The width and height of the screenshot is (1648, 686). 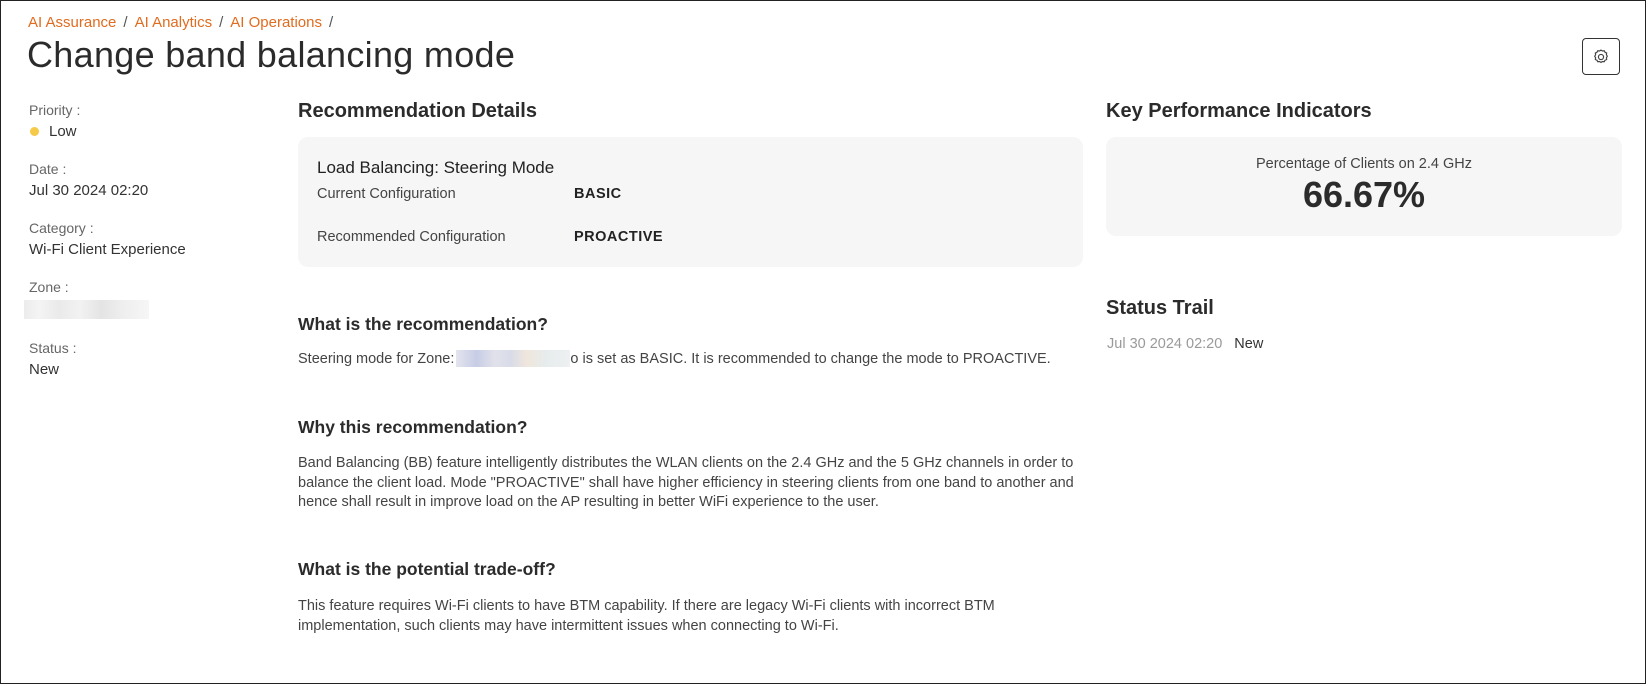 What do you see at coordinates (436, 167) in the screenshot?
I see `card-title: Load Balancing: Steering Mode` at bounding box center [436, 167].